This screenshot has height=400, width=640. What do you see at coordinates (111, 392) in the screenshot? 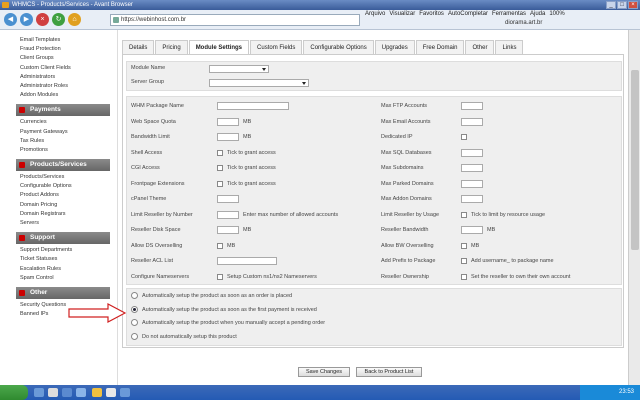
I see `browser-icon` at bounding box center [111, 392].